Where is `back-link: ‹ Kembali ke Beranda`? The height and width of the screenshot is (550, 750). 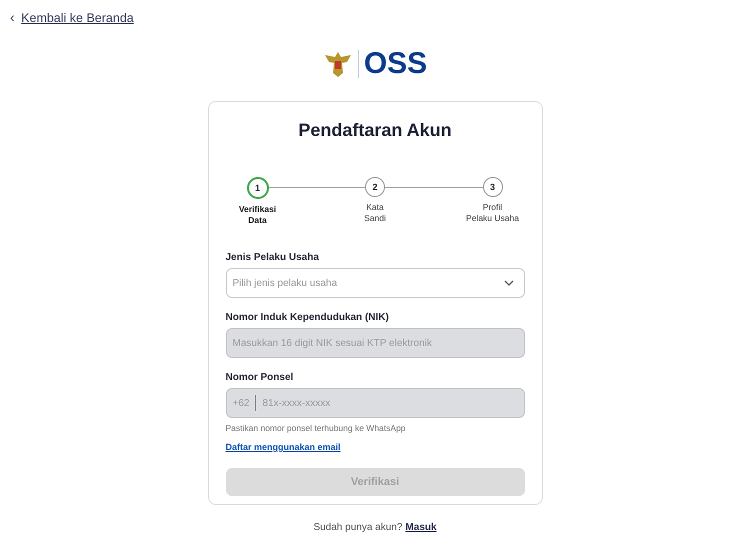 back-link: ‹ Kembali ke Beranda is located at coordinates (72, 18).